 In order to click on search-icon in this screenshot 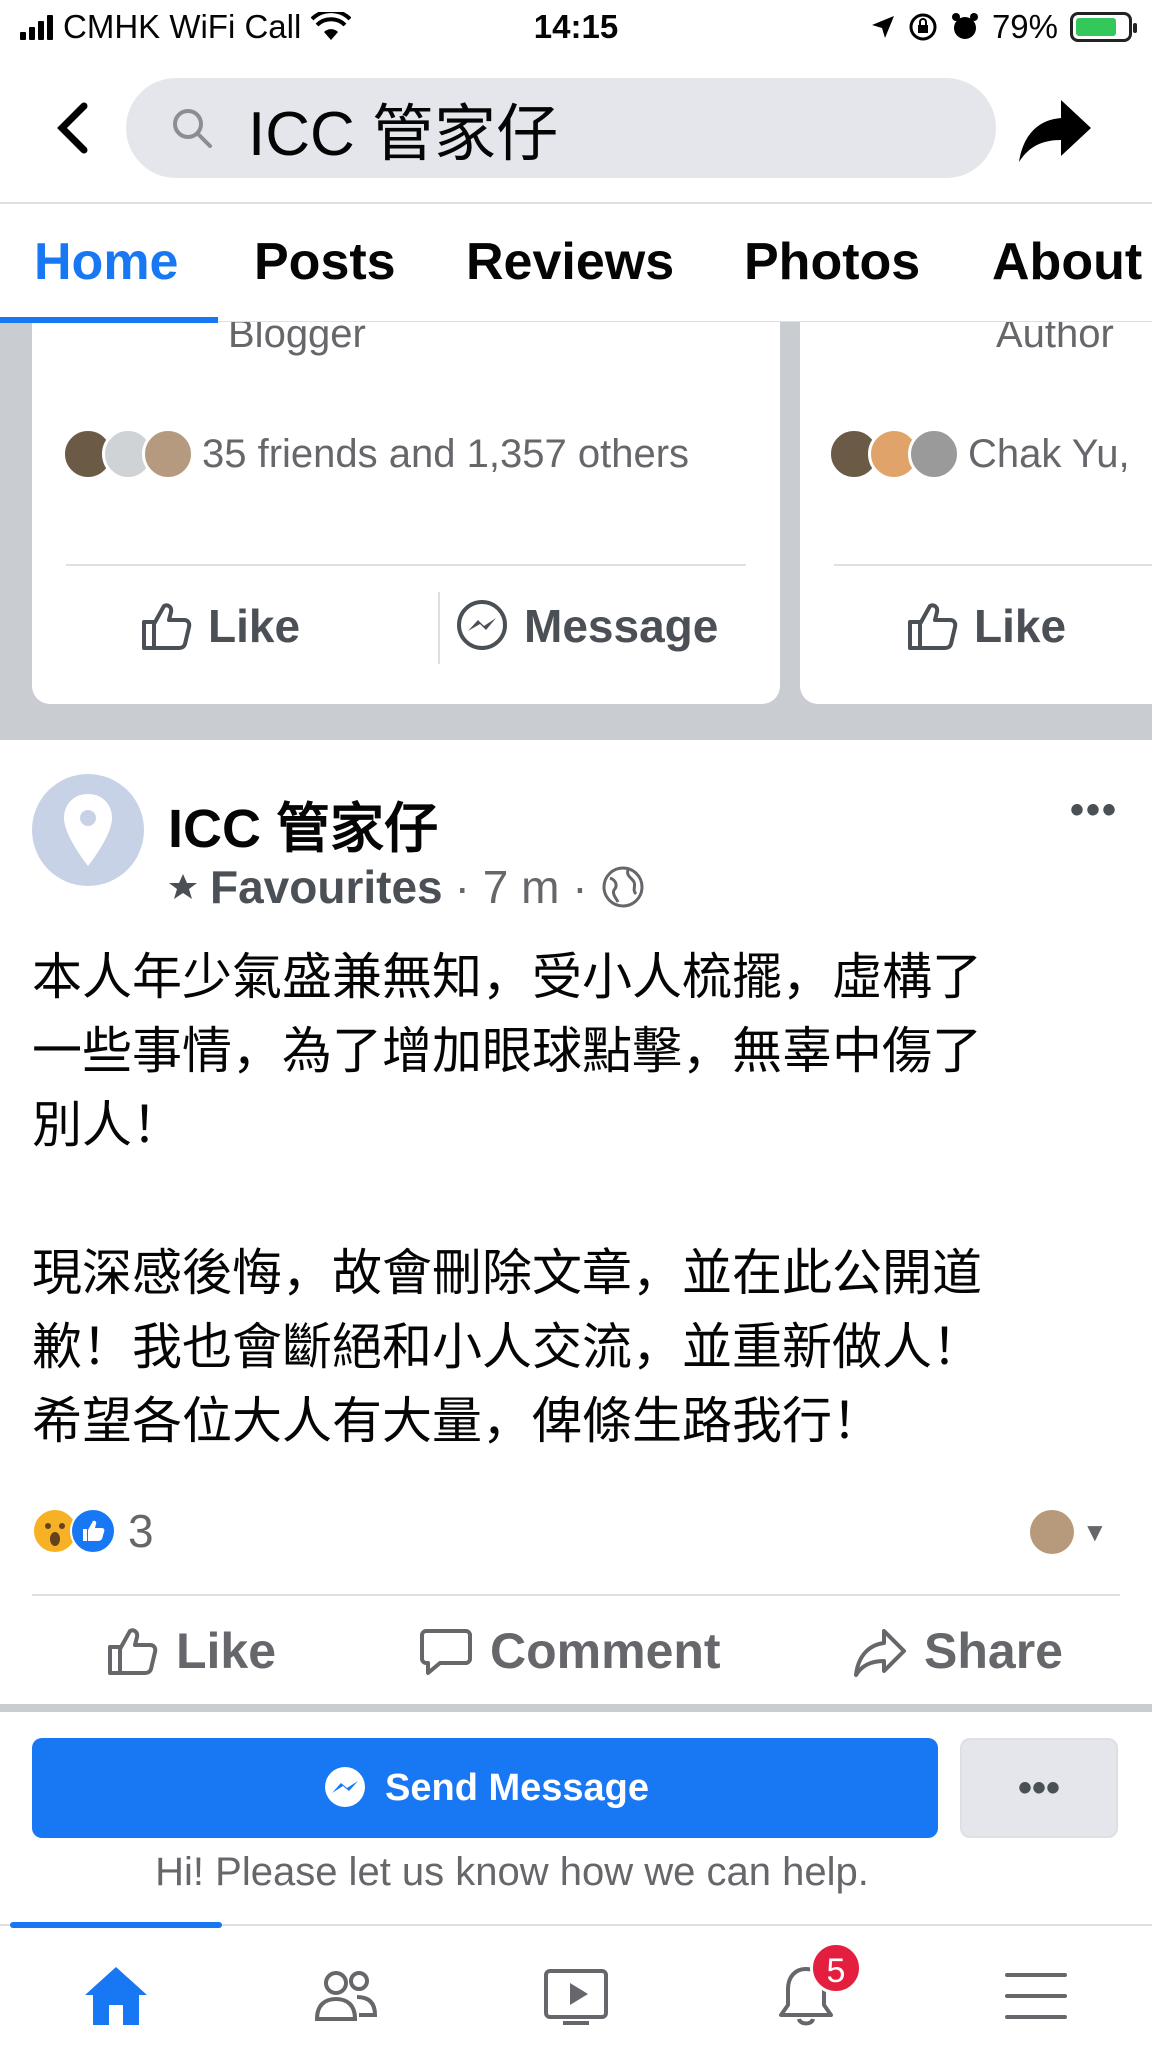, I will do `click(192, 128)`.